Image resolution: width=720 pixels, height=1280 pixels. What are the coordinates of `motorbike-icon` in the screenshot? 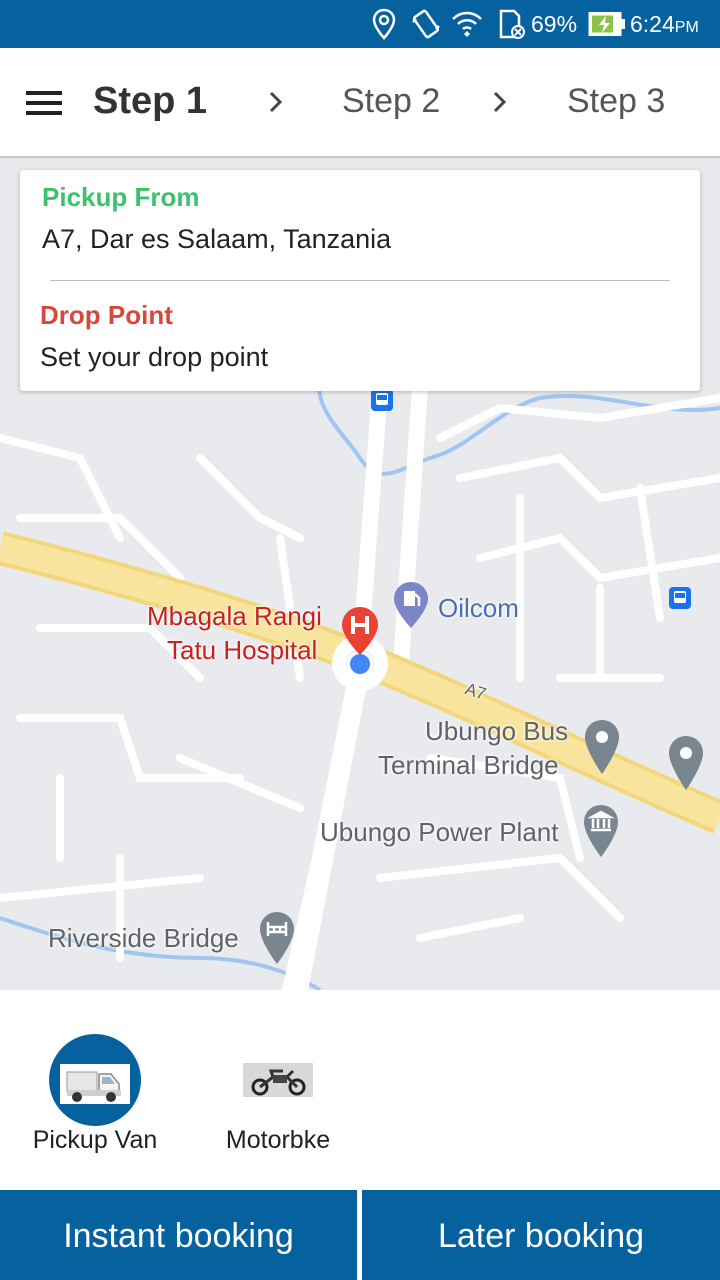 It's located at (278, 1080).